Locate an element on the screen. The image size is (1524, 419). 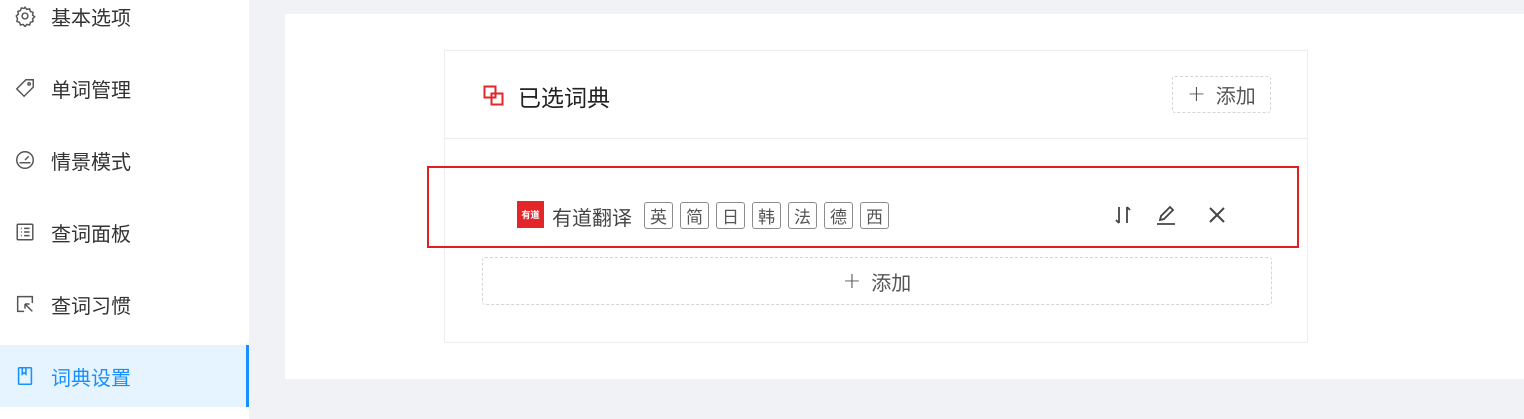
close-icon is located at coordinates (1217, 215).